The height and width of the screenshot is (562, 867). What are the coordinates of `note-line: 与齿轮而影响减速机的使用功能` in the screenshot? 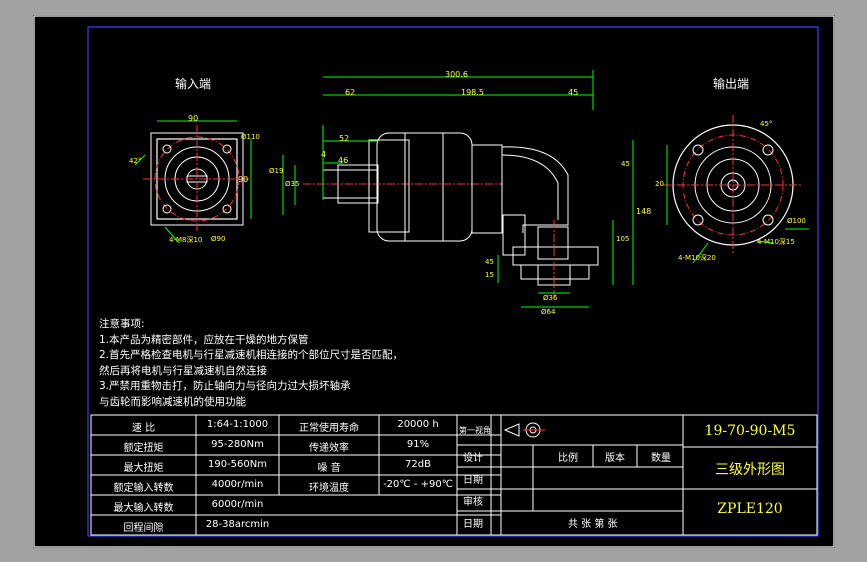 It's located at (172, 401).